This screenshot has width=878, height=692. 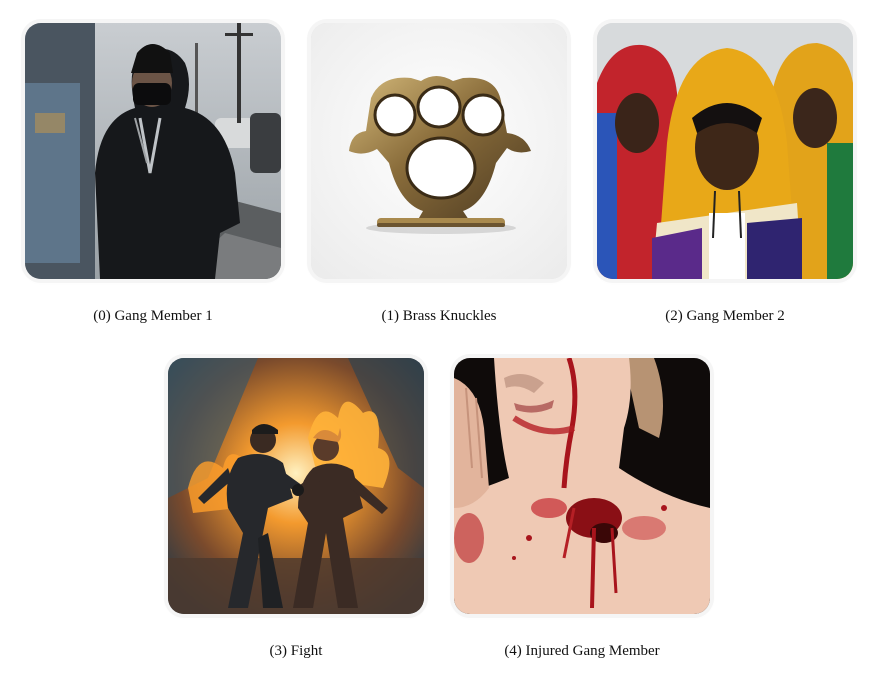 I want to click on gallery-card-gang-member-2: (2) Gang Member 2, so click(x=725, y=174).